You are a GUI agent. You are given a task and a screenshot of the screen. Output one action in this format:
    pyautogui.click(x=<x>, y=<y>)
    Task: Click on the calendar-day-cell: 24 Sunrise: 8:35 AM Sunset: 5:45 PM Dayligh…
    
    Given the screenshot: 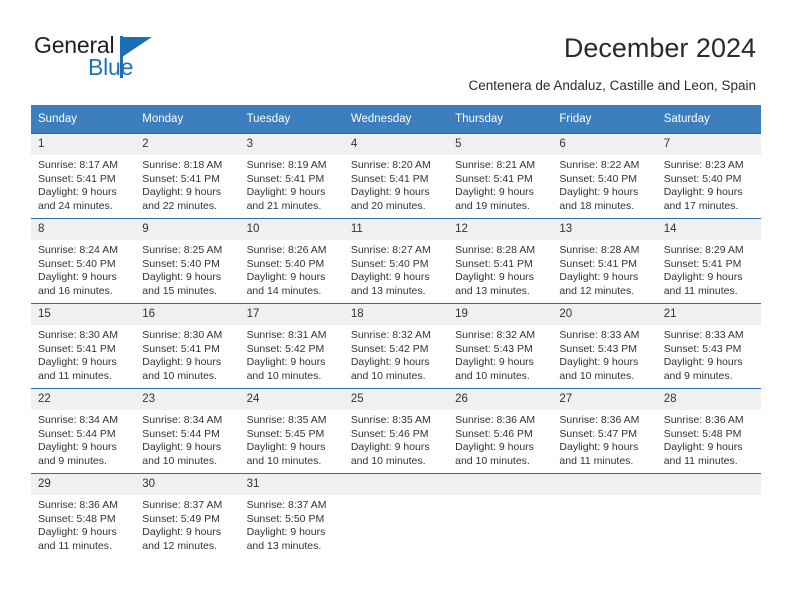 What is the action you would take?
    pyautogui.click(x=291, y=431)
    